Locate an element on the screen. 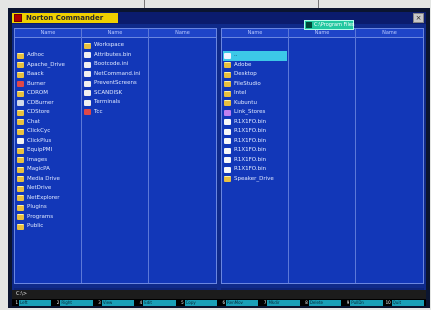 This screenshot has height=310, width=431. file-entry: FileStudio is located at coordinates (255, 85).